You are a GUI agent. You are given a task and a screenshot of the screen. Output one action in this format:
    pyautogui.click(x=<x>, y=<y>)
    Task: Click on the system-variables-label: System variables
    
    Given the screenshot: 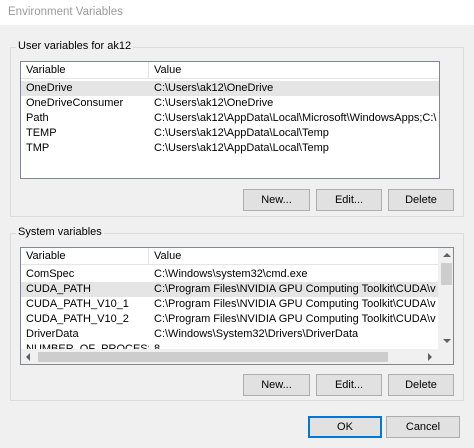 What is the action you would take?
    pyautogui.click(x=60, y=232)
    